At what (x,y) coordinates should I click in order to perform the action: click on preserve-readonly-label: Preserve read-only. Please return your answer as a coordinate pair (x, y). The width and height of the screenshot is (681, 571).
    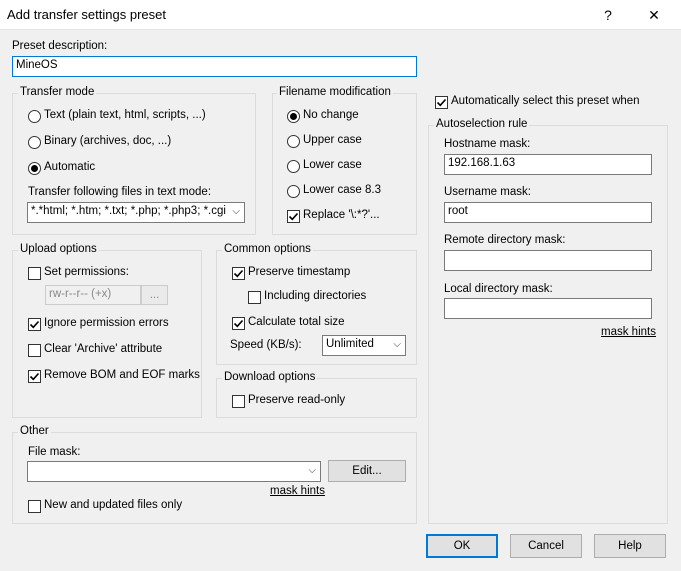
    Looking at the image, I should click on (297, 400).